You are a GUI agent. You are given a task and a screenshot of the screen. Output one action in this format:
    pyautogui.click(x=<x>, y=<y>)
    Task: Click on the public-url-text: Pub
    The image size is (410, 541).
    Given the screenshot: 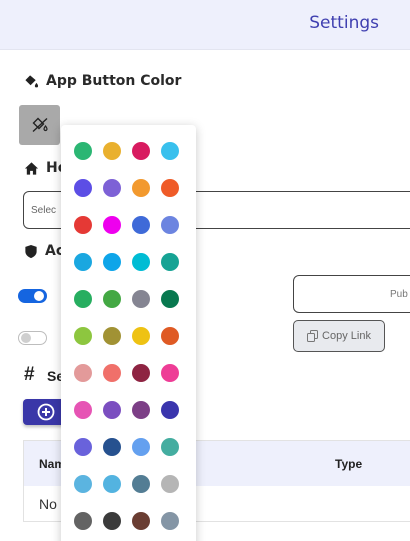 What is the action you would take?
    pyautogui.click(x=399, y=294)
    